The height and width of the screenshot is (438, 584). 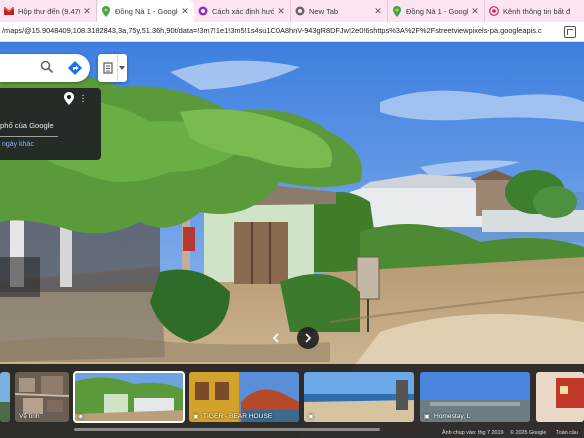 I want to click on chevron-right-icon, so click(x=308, y=338).